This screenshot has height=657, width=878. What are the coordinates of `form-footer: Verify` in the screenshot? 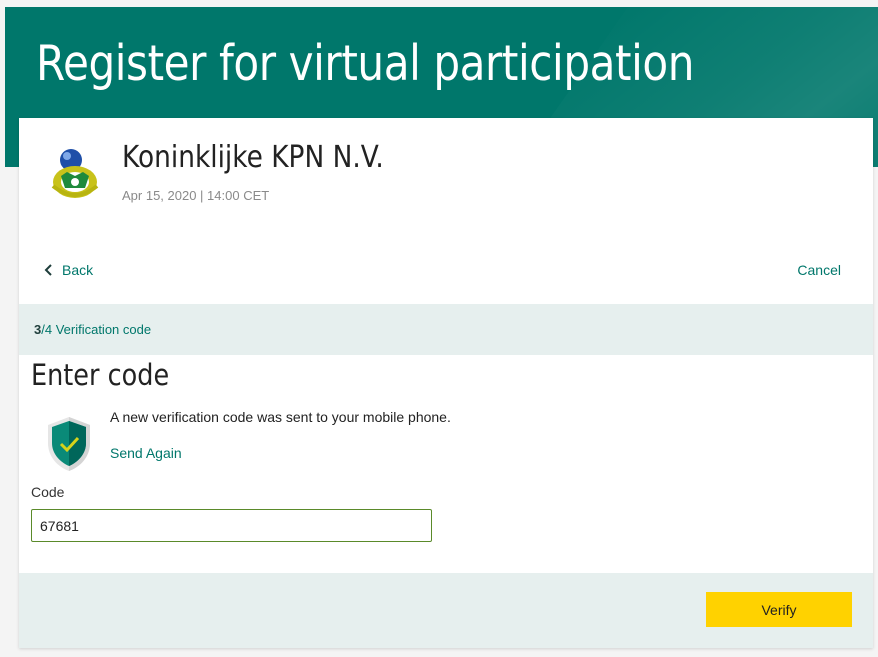 It's located at (446, 610).